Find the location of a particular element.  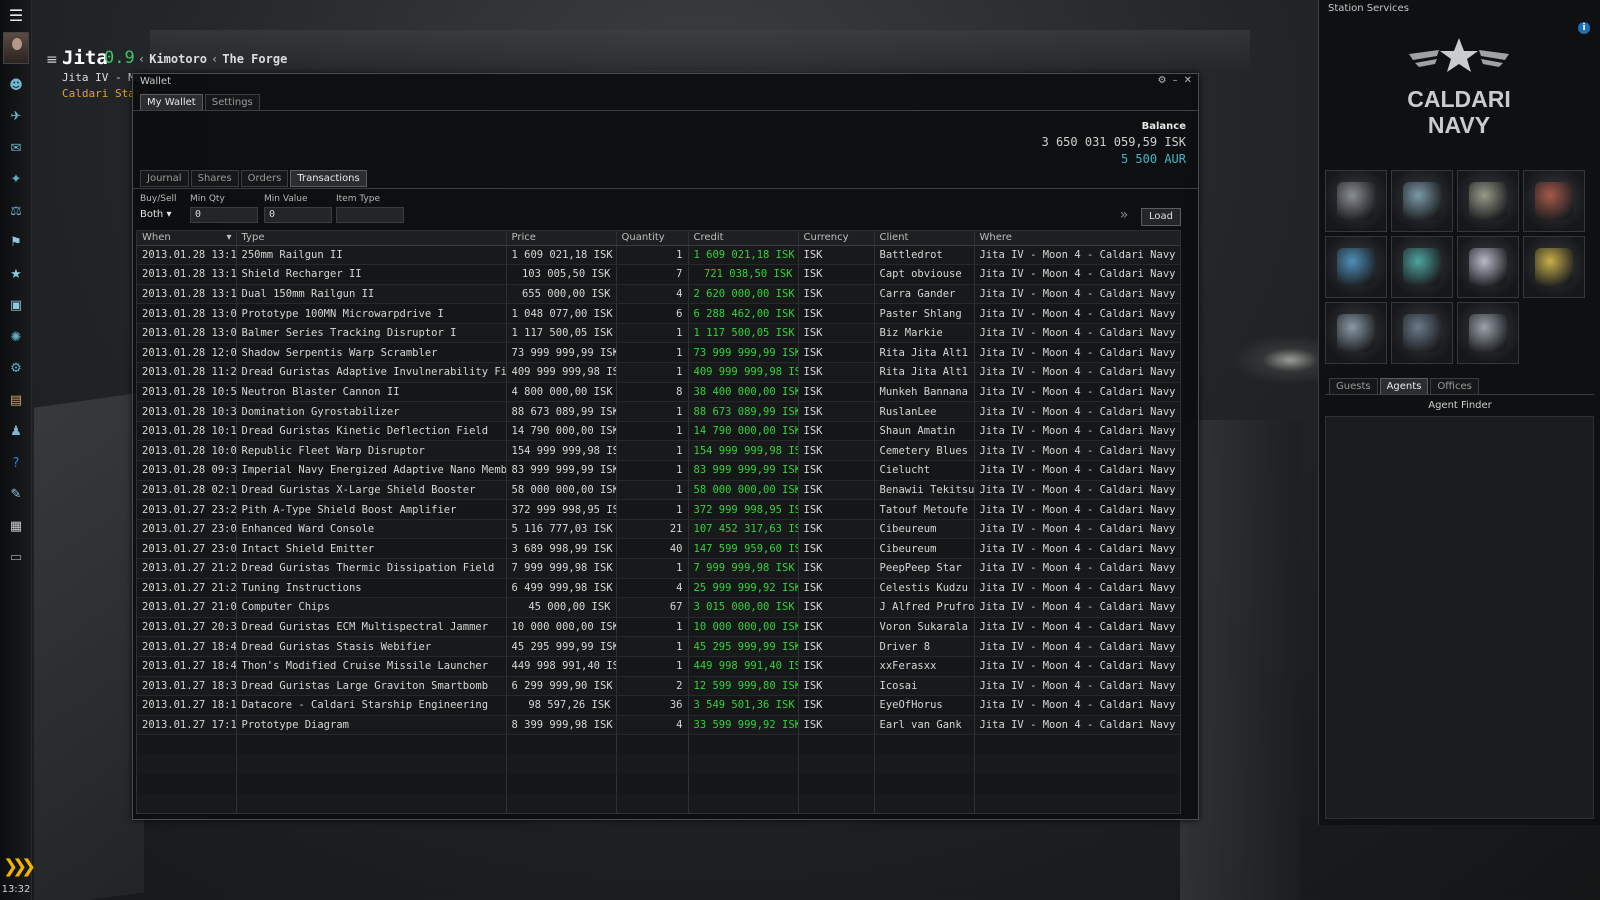

fitting-icon: ✎ is located at coordinates (16, 495).